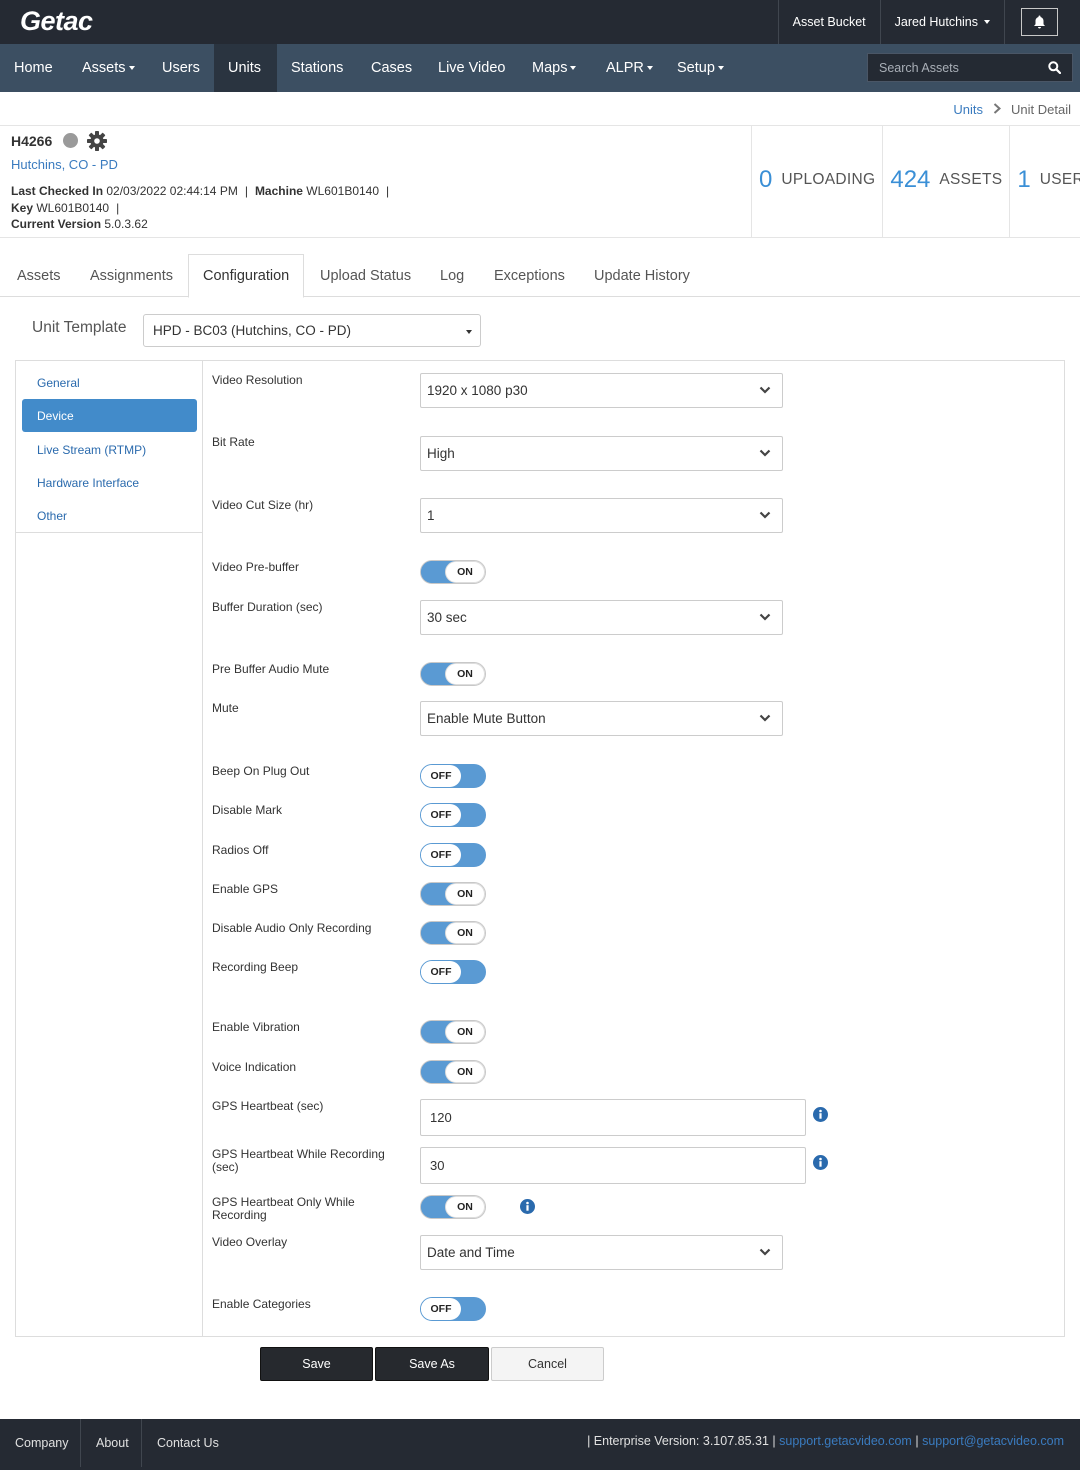 This screenshot has height=1470, width=1080. Describe the element at coordinates (441, 453) in the screenshot. I see `bit-rate-value: High` at that location.